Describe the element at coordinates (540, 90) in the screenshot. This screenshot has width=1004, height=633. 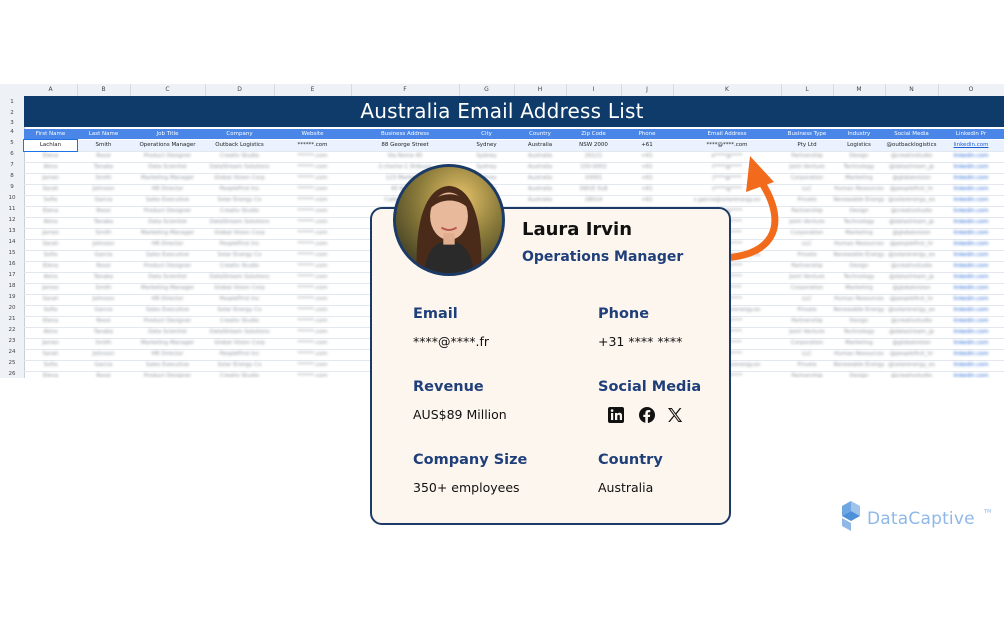
I see `column-letter: H` at that location.